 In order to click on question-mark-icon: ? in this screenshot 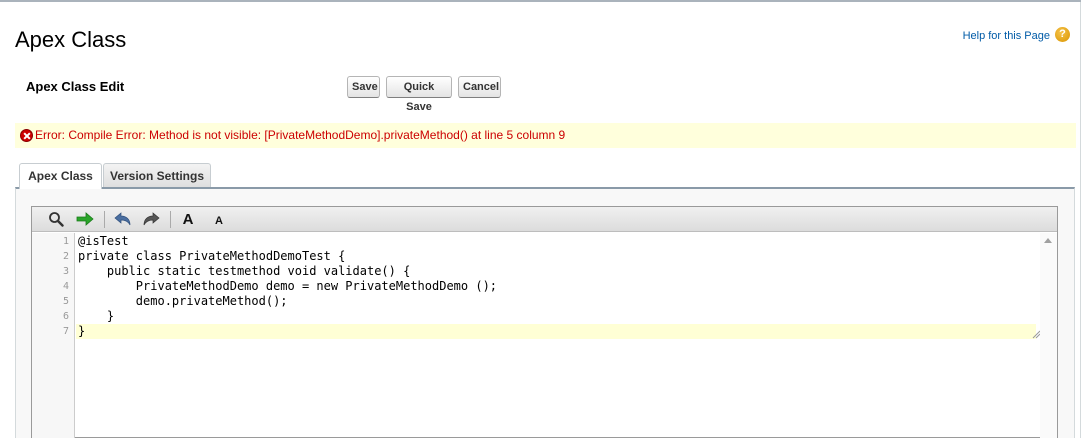, I will do `click(1062, 34)`.